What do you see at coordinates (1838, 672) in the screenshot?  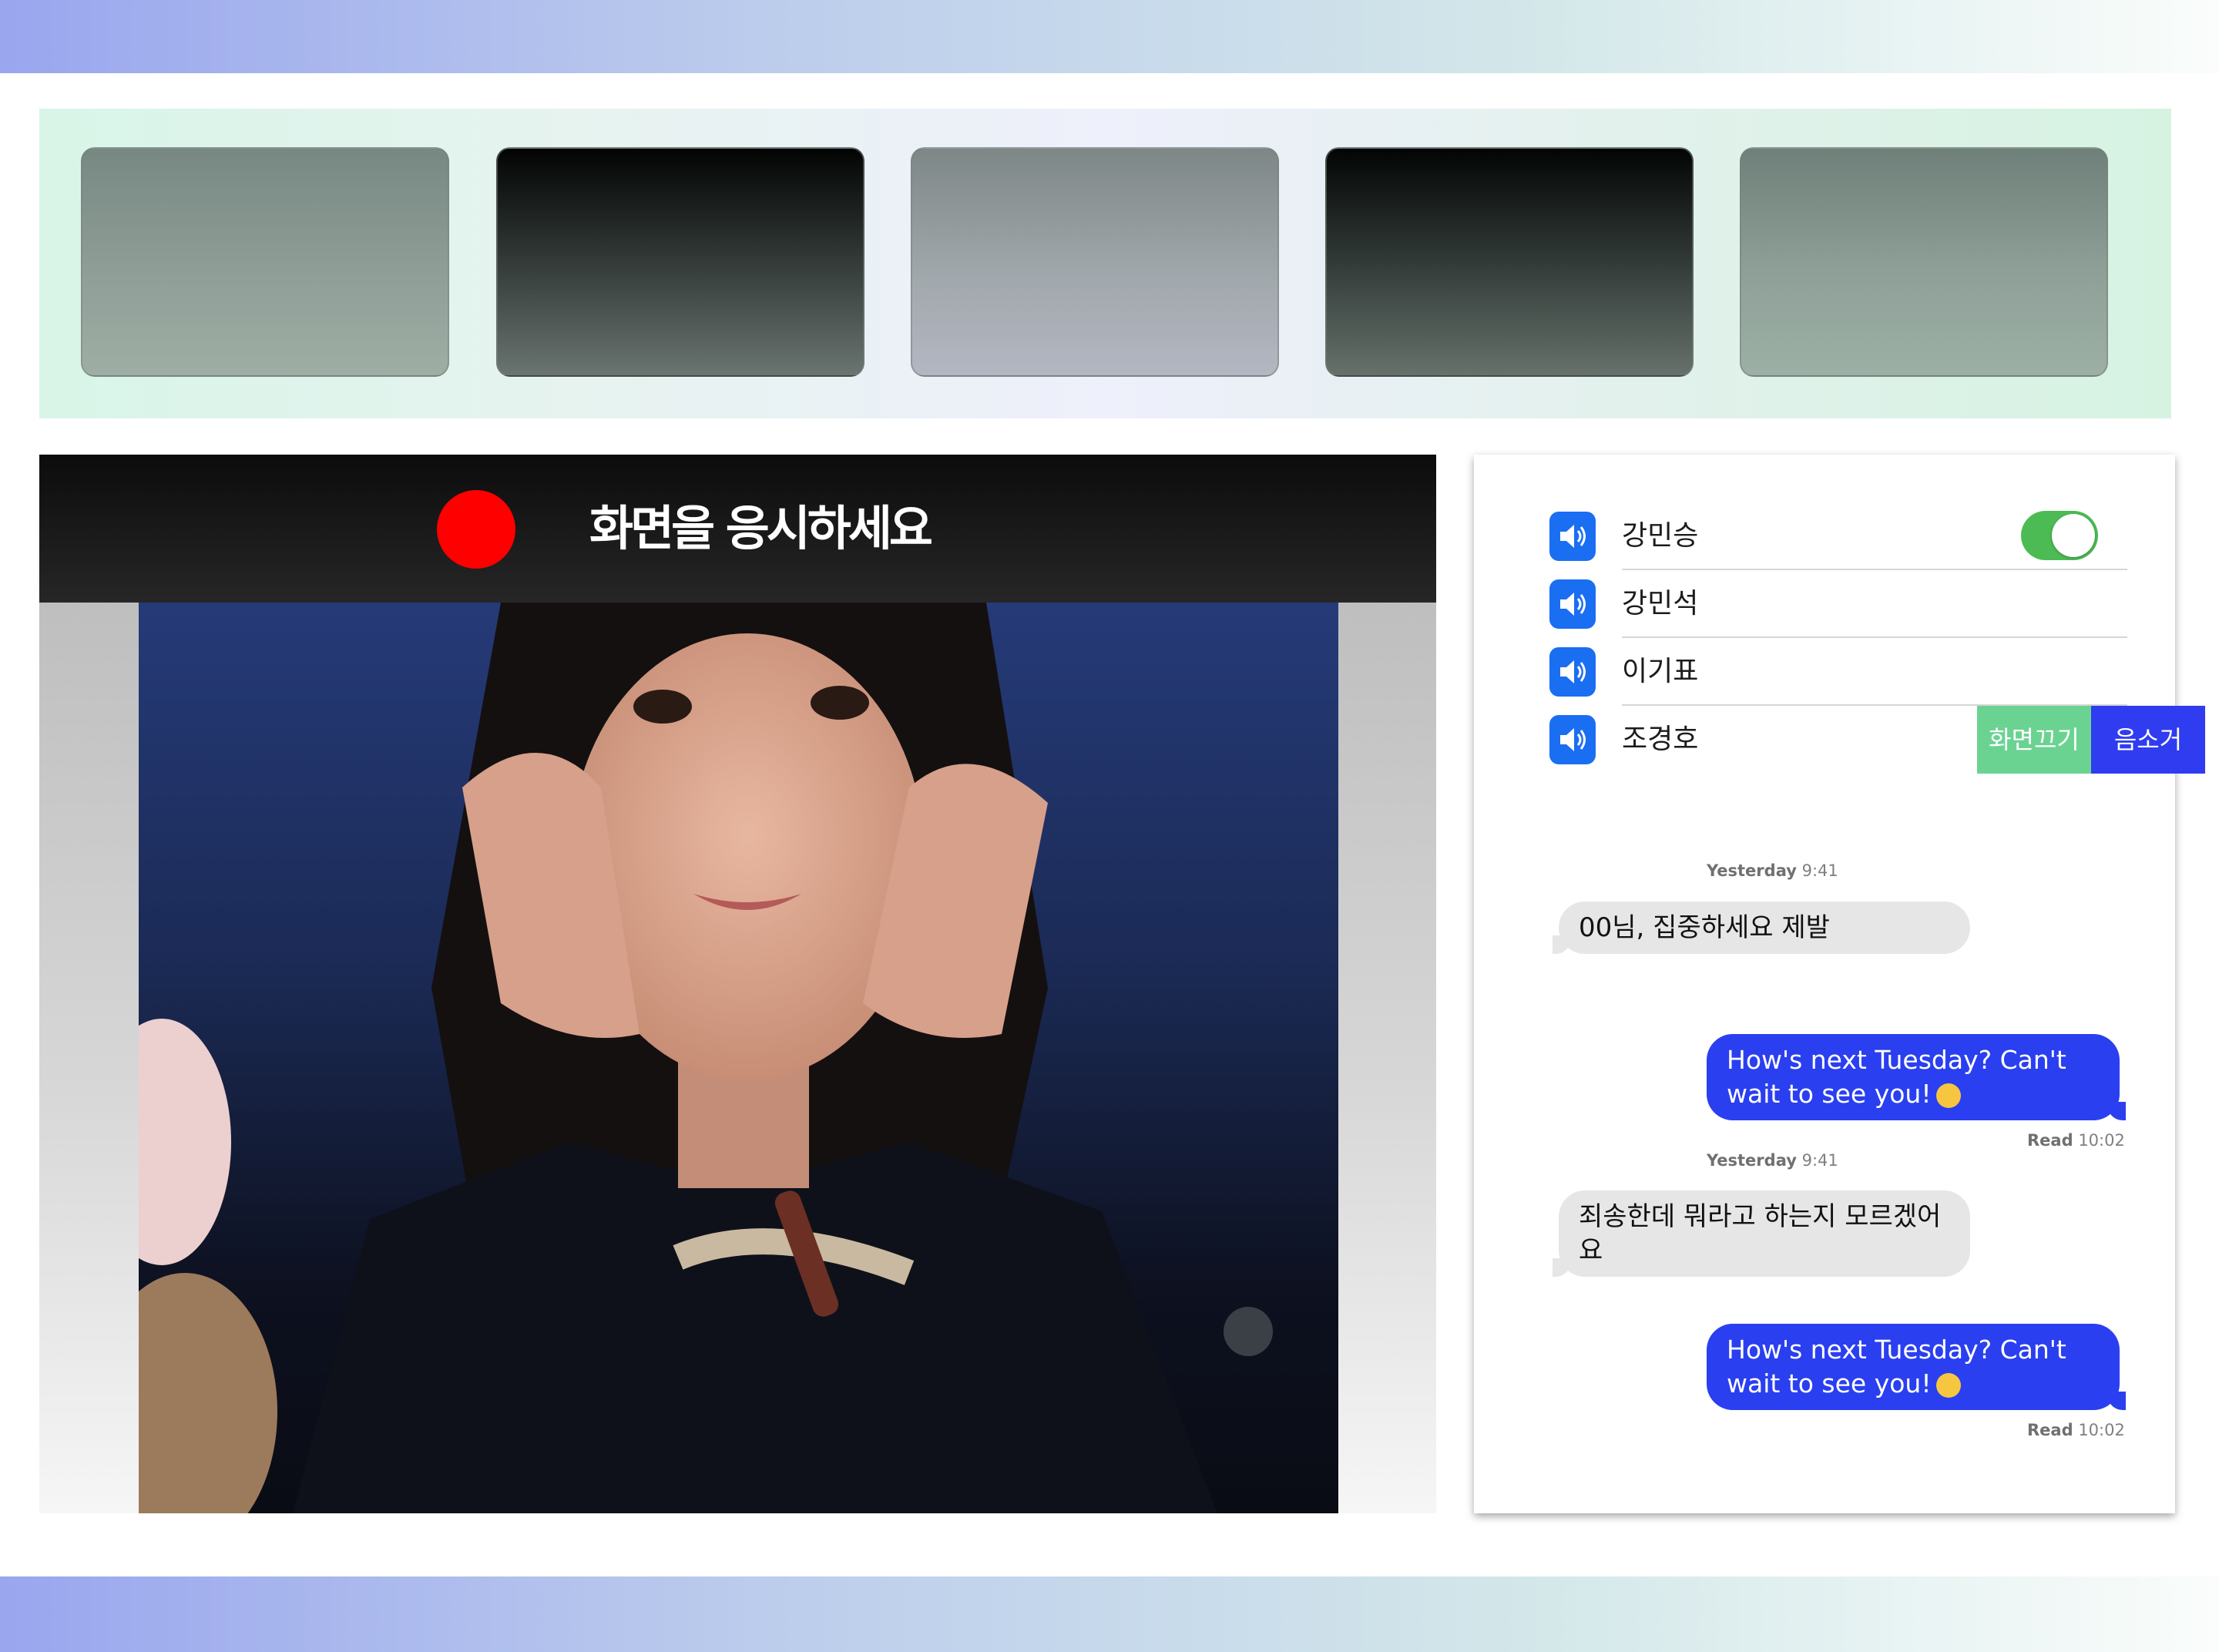 I see `participant-row: 이기표` at bounding box center [1838, 672].